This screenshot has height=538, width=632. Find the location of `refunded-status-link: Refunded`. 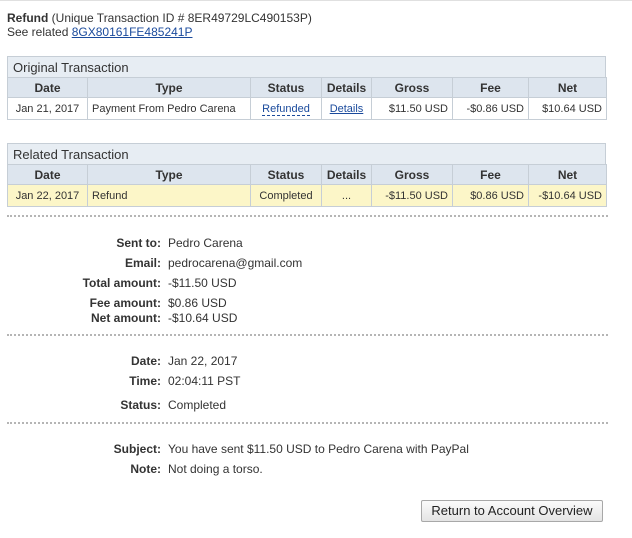

refunded-status-link: Refunded is located at coordinates (286, 109).